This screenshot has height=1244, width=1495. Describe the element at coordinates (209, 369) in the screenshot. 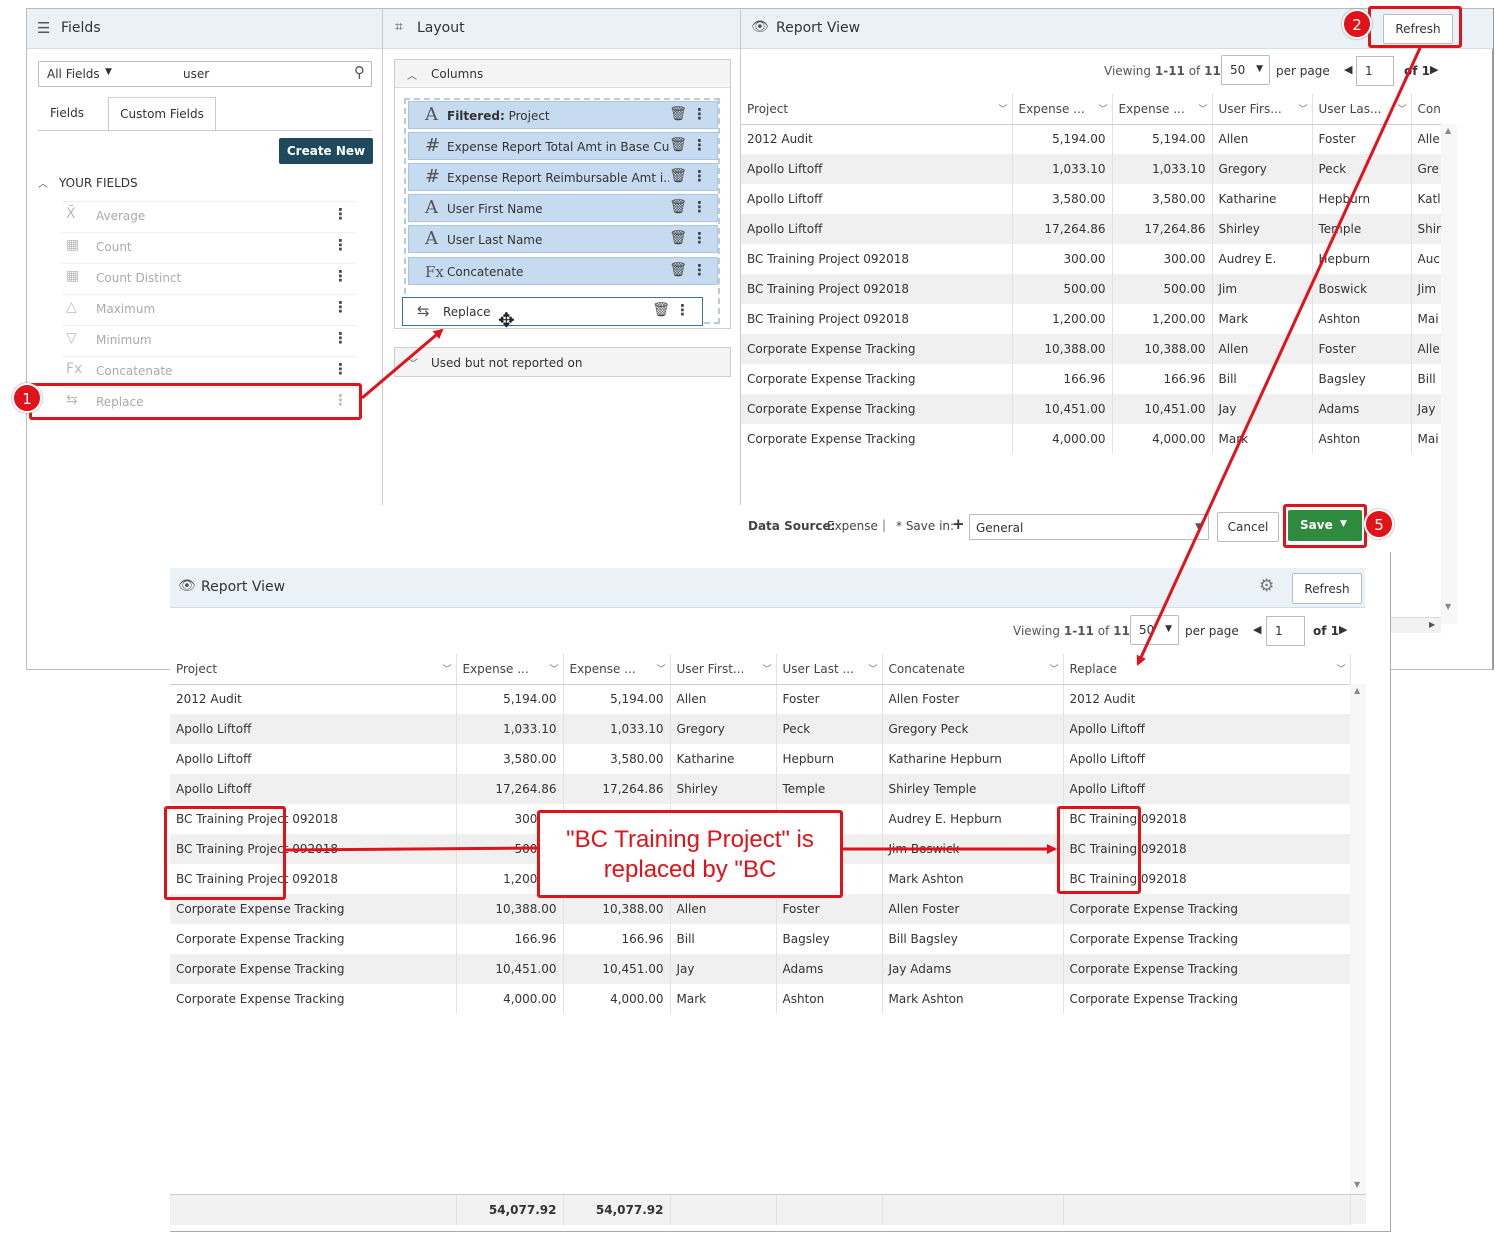

I see `field-item-concatenate: Fx Concatenate ⋮` at that location.